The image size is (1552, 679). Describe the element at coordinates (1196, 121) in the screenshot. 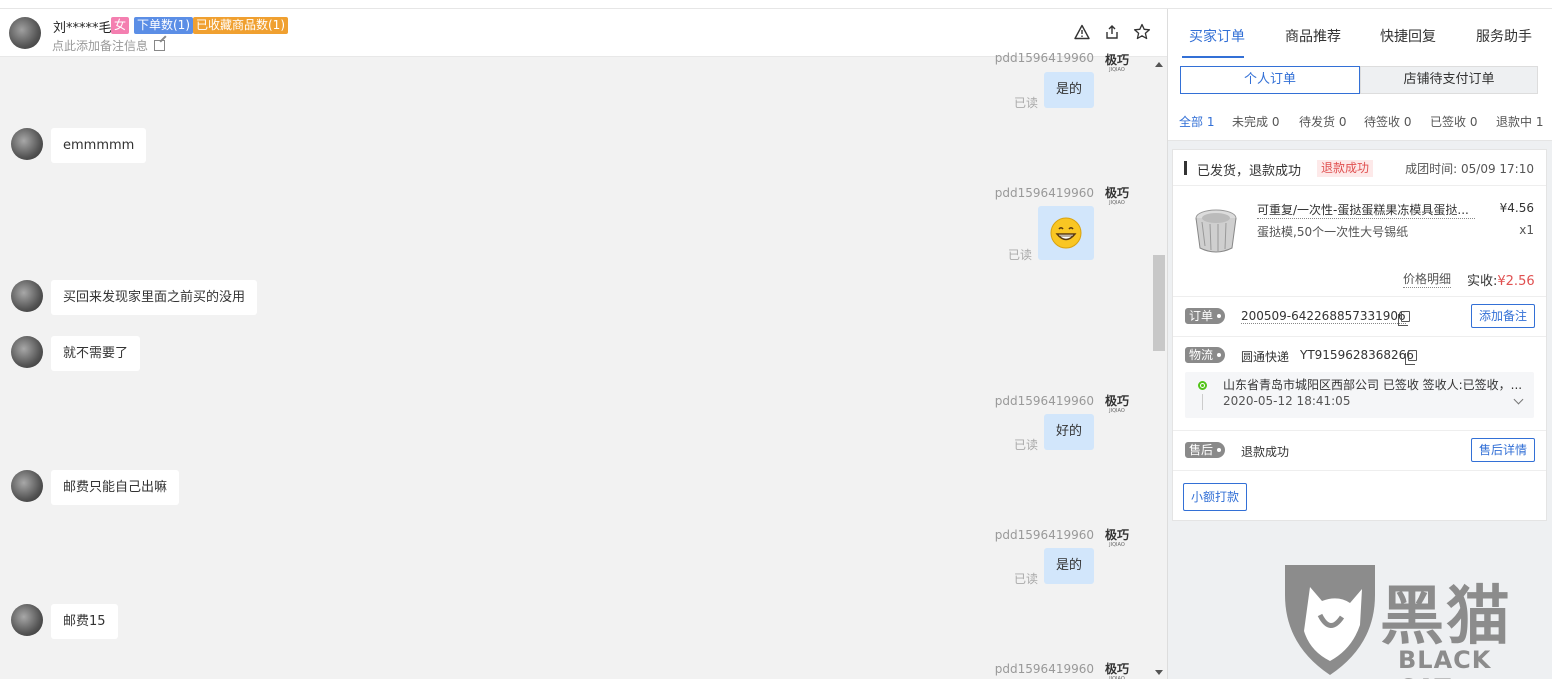

I see `filter-all: 全部 1` at that location.